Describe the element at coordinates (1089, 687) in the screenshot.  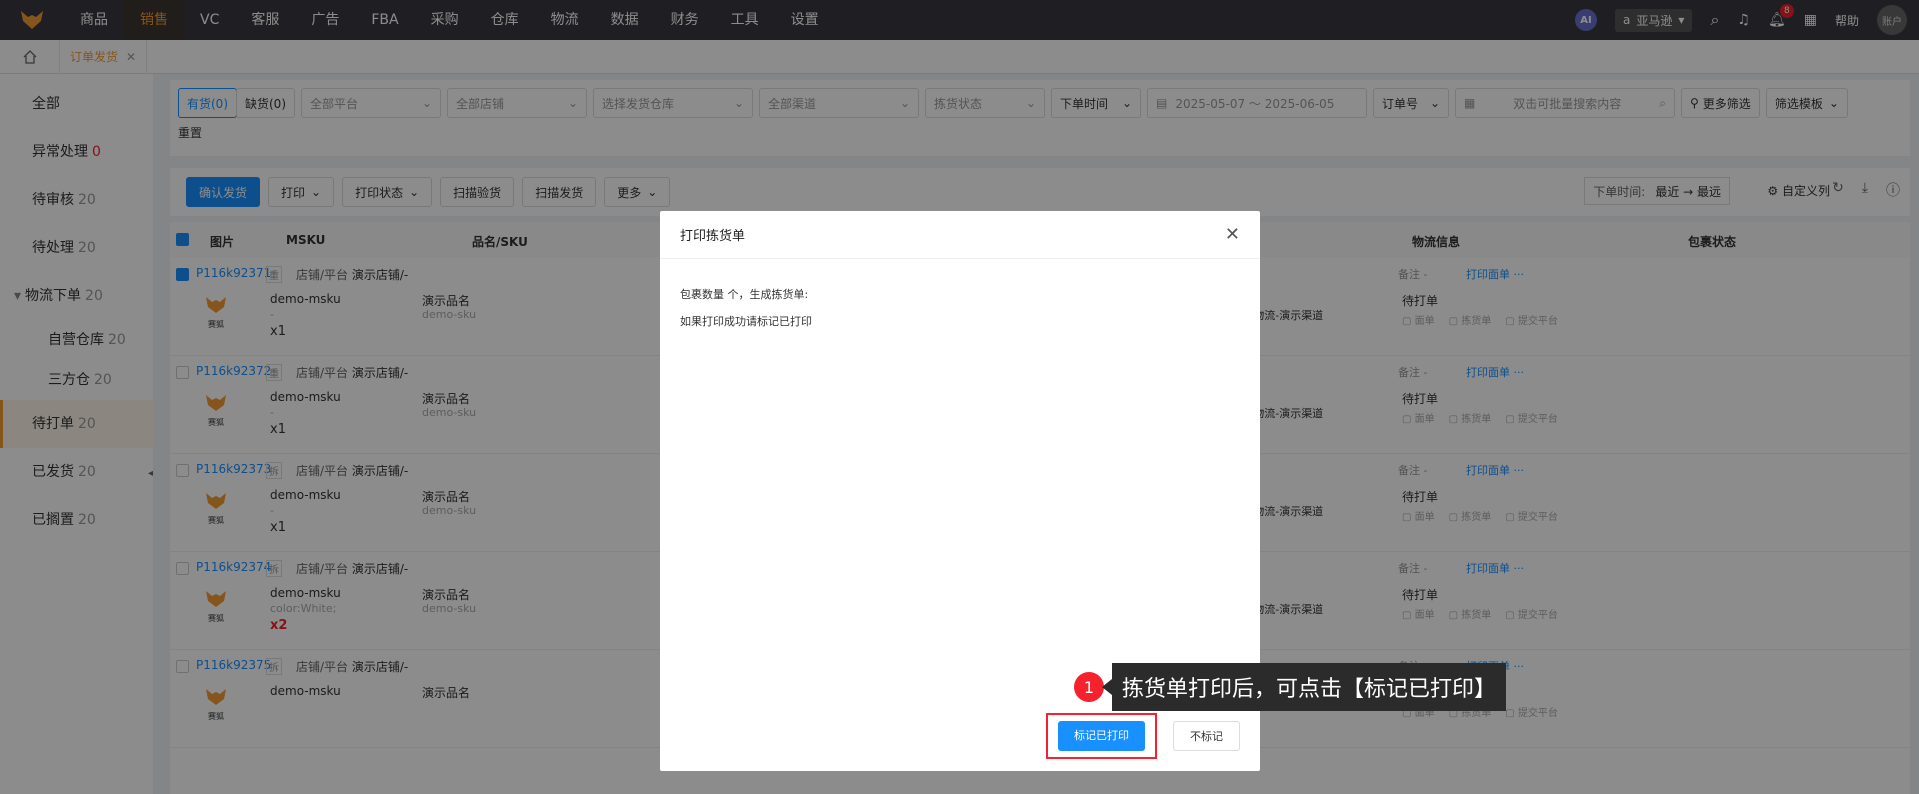
I see `step-number-badge: 1` at that location.